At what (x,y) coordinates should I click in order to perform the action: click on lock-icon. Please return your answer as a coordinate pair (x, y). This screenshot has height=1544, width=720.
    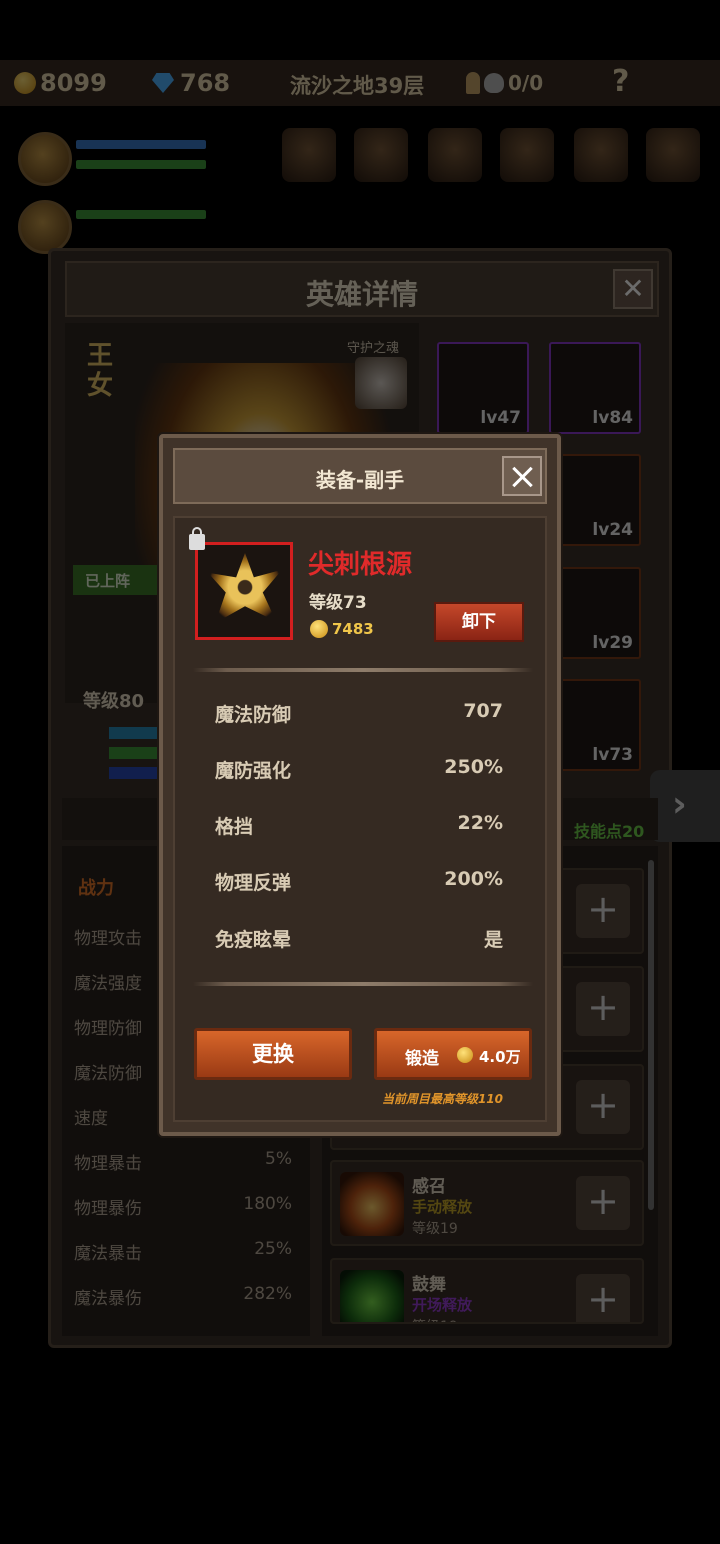
    Looking at the image, I should click on (197, 538).